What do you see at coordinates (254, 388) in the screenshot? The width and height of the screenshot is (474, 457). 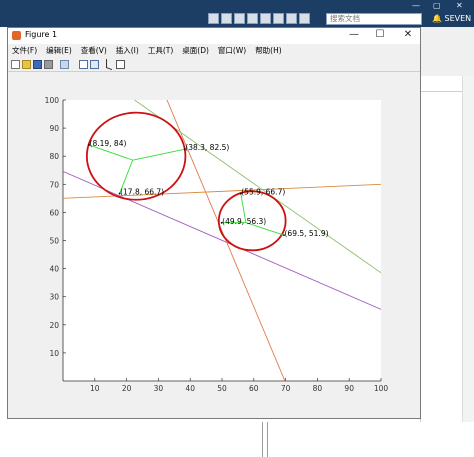 I see `x-tick-label: 60` at bounding box center [254, 388].